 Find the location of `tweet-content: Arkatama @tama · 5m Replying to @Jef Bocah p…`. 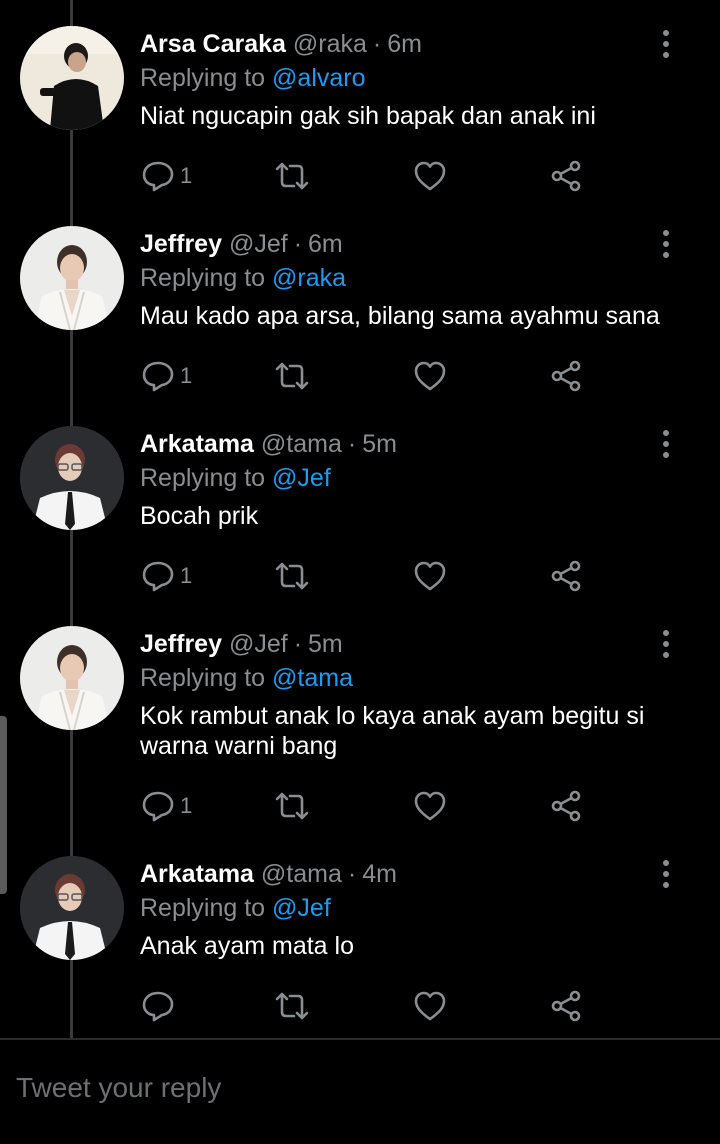

tweet-content: Arkatama @tama · 5m Replying to @Jef Bocah p… is located at coordinates (410, 479).